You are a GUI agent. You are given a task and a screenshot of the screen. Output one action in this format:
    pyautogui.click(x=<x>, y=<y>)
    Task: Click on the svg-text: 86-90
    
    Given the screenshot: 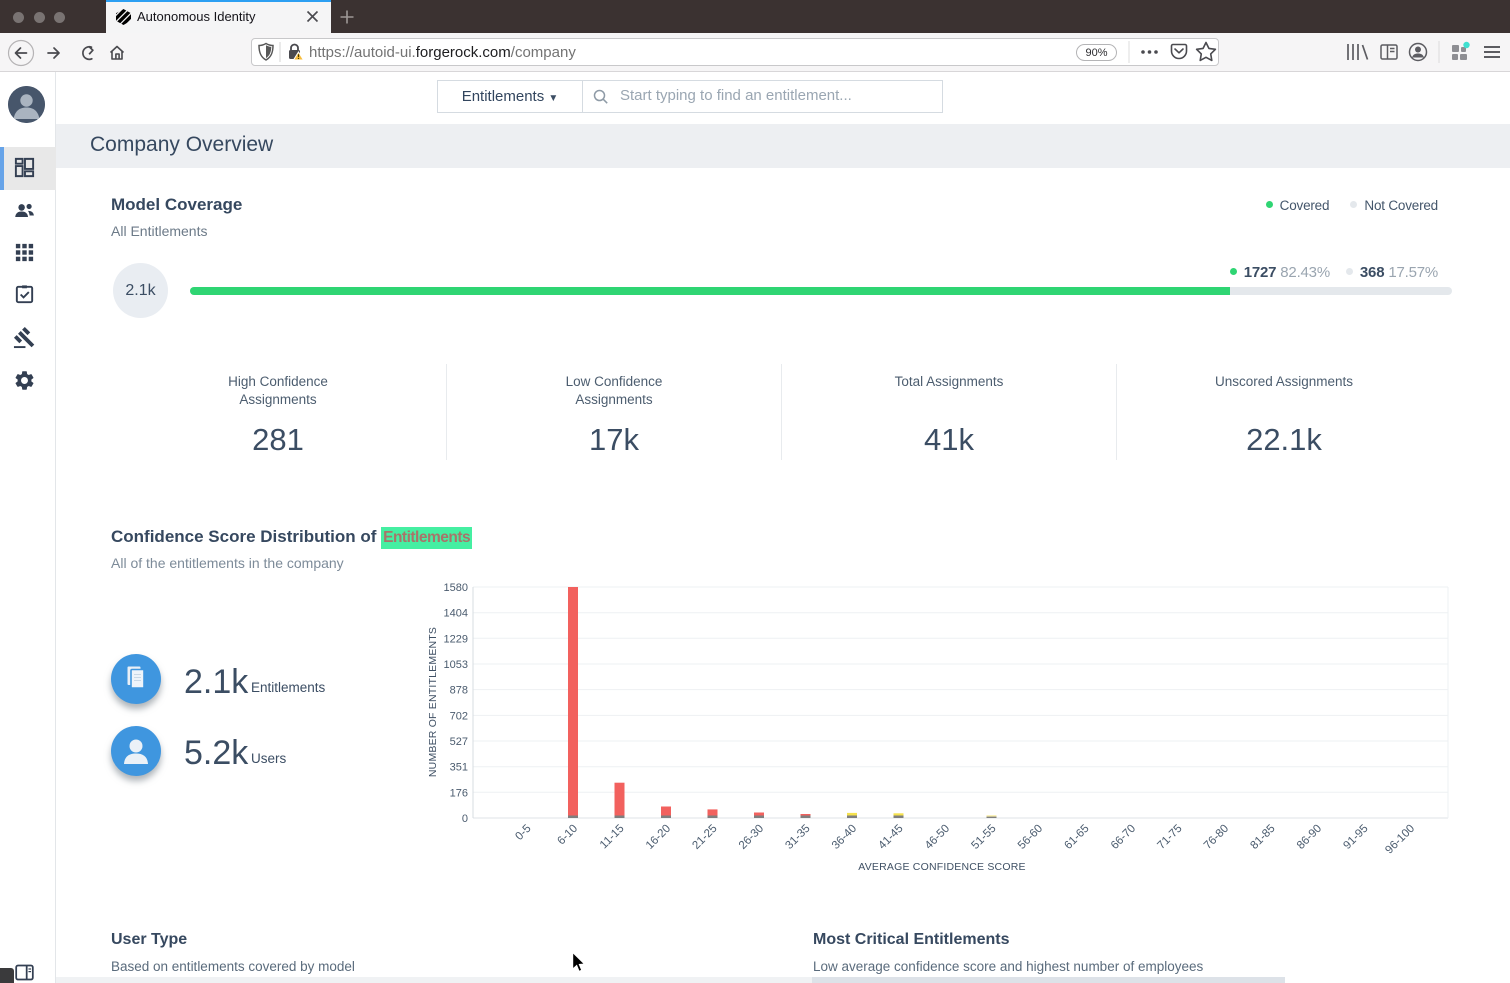 What is the action you would take?
    pyautogui.click(x=1309, y=837)
    